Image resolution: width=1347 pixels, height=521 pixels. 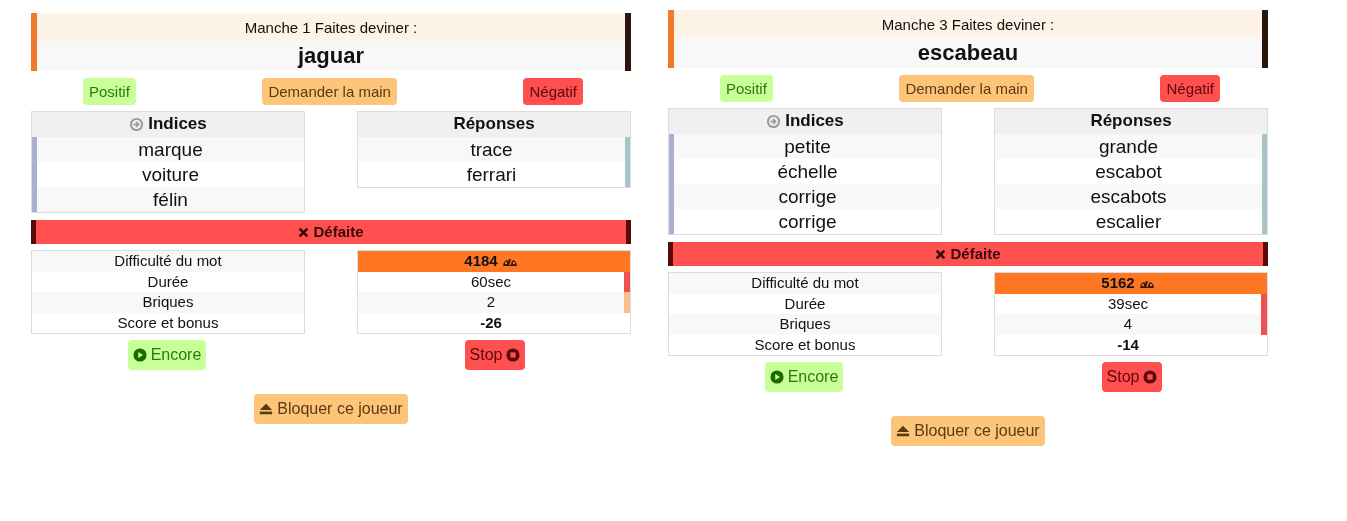 What do you see at coordinates (1128, 172) in the screenshot?
I see `answer-item: escabot` at bounding box center [1128, 172].